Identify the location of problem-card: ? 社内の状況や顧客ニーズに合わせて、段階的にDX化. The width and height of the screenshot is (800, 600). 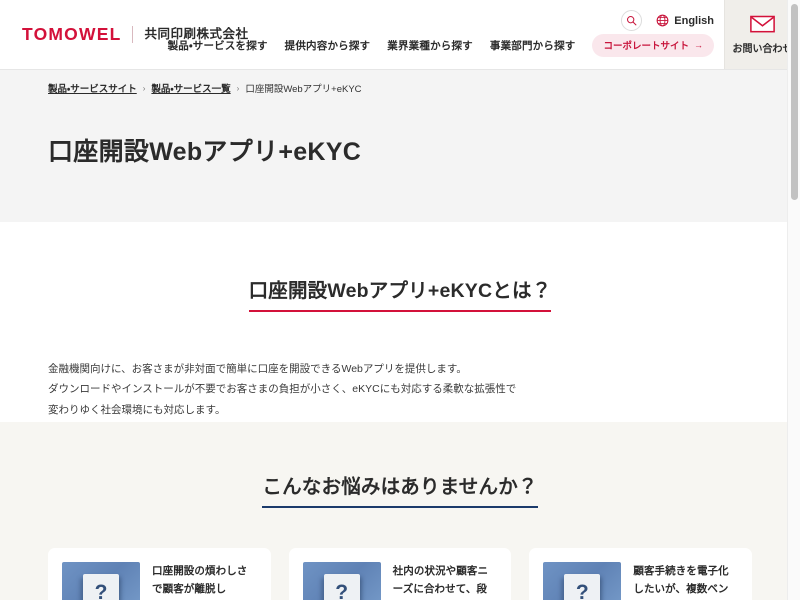
(400, 574).